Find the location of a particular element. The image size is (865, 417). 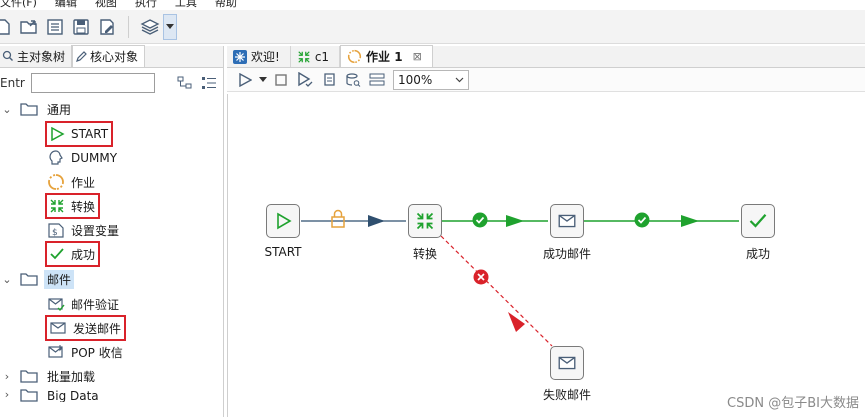

tab-main-object-tree: 主对象树 is located at coordinates (36, 56).